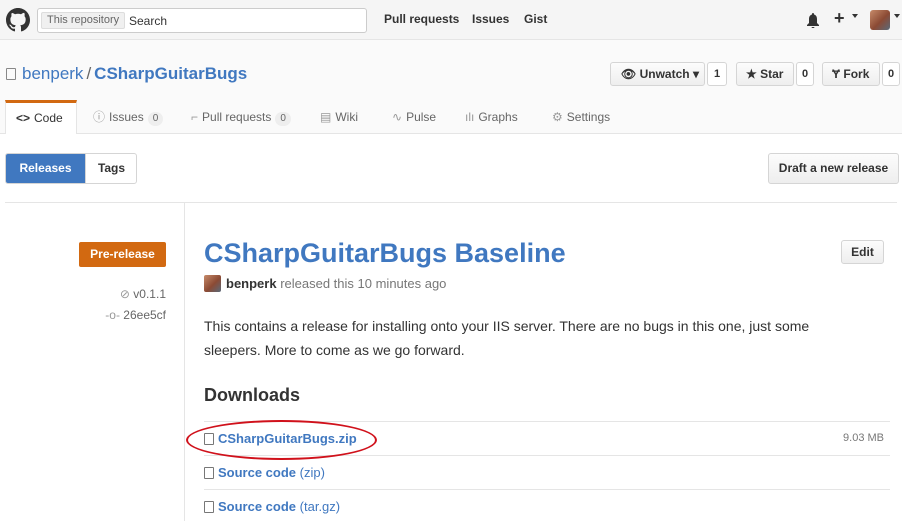 The image size is (902, 521). What do you see at coordinates (813, 20) in the screenshot?
I see `bell-icon` at bounding box center [813, 20].